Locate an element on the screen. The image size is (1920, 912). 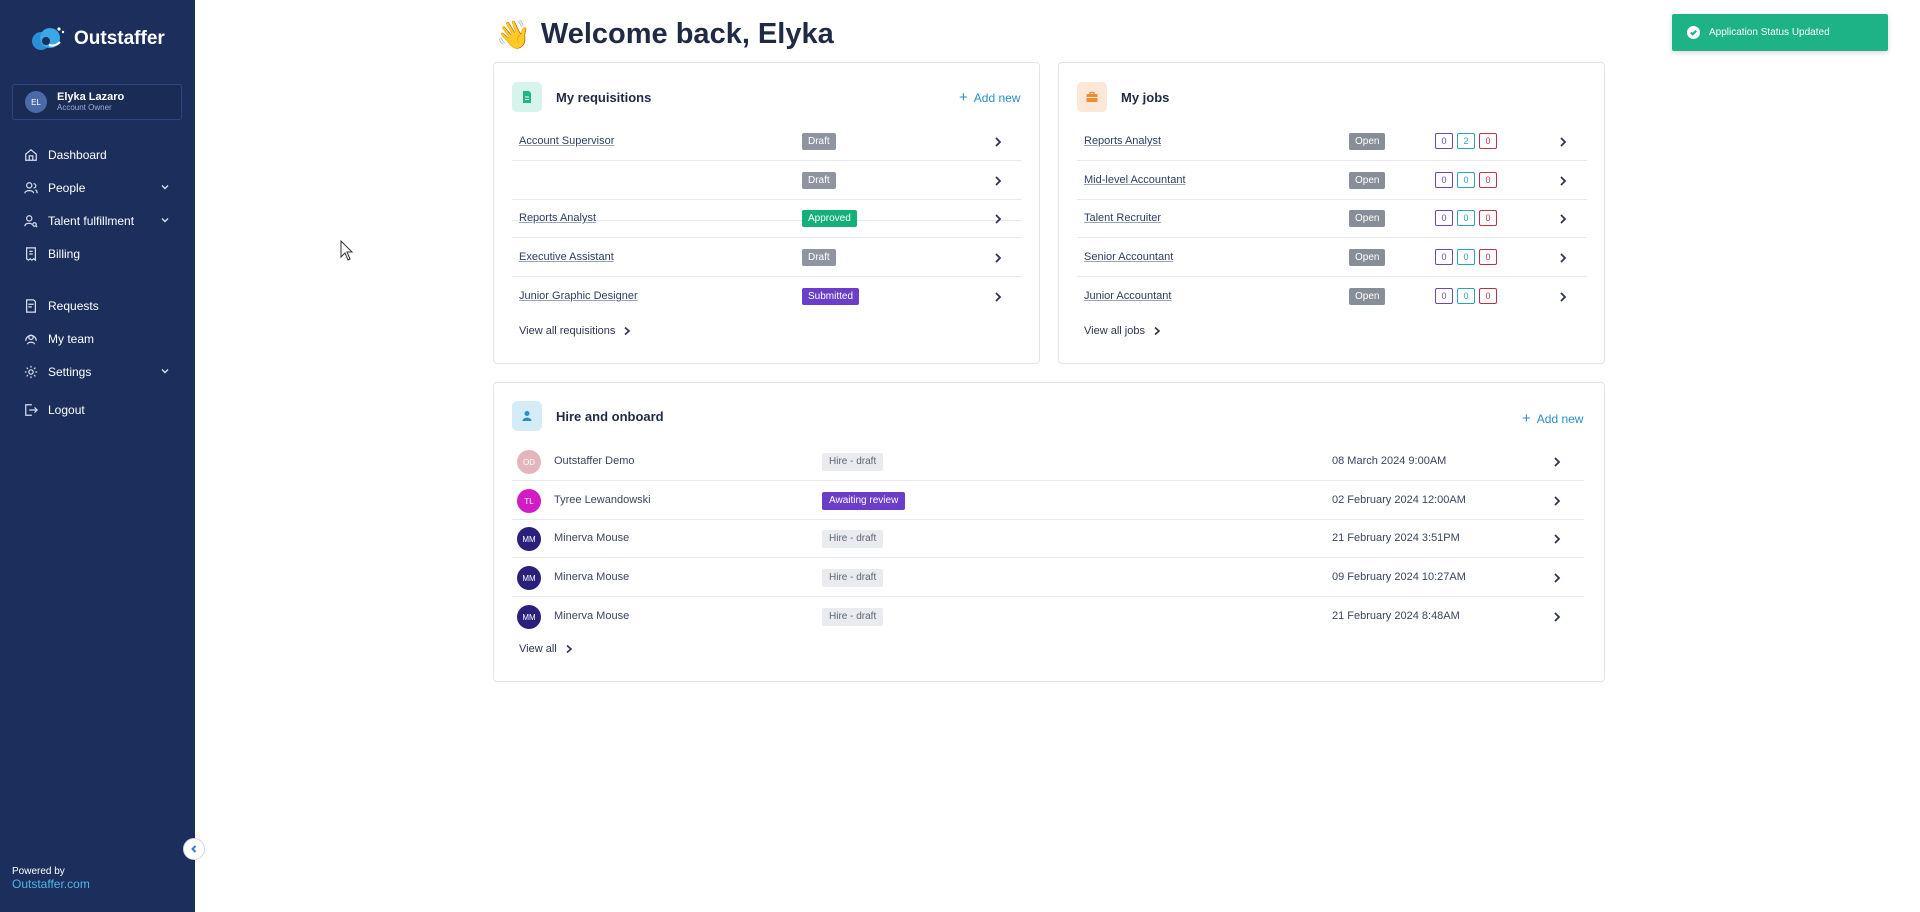
hire-name: Outstaffer Demo is located at coordinates (594, 461).